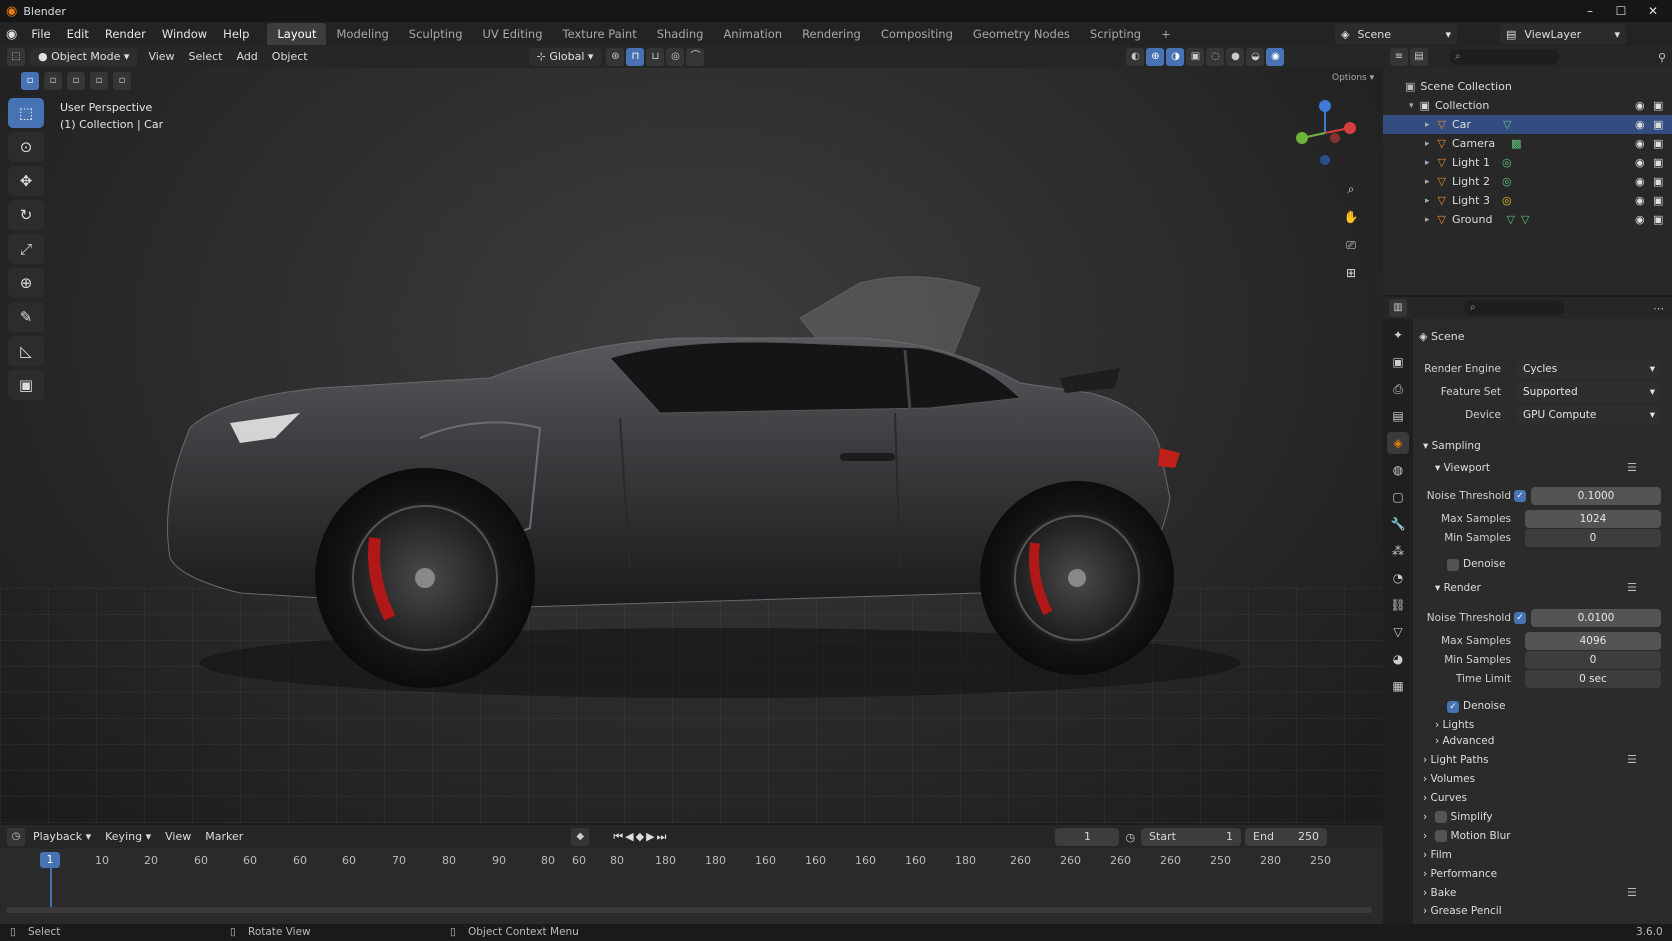 This screenshot has width=1672, height=941. I want to click on tab-texture-paint: Texture Paint, so click(600, 34).